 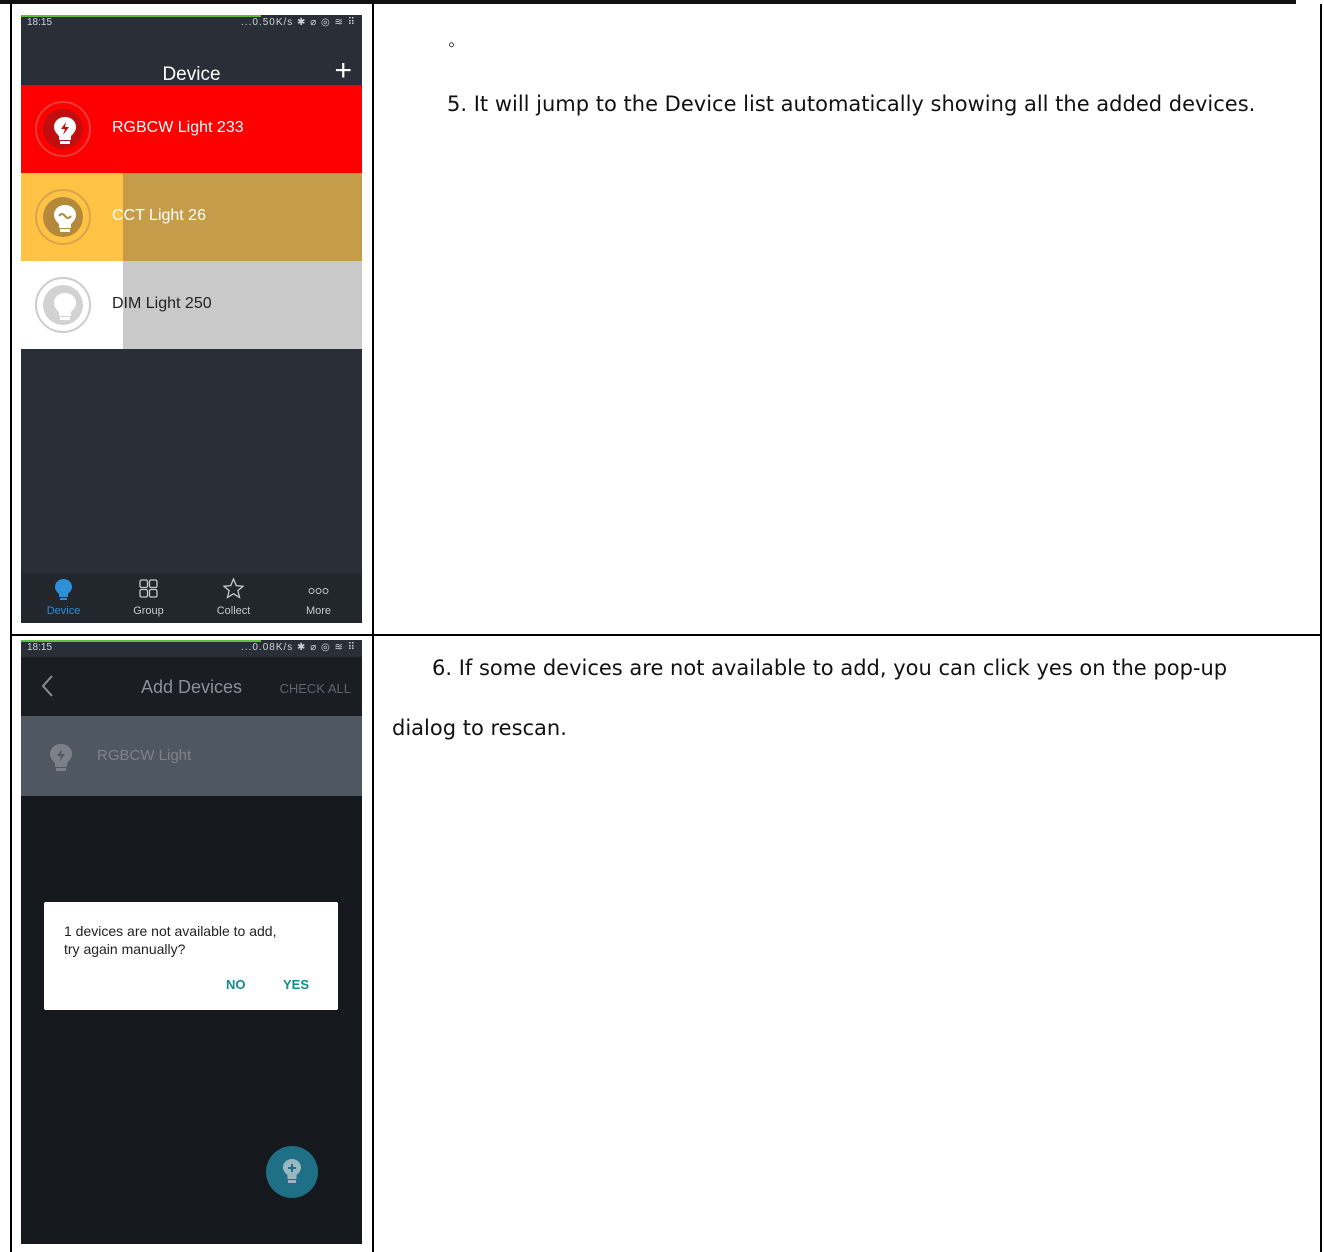 I want to click on tab-label: More, so click(x=318, y=611).